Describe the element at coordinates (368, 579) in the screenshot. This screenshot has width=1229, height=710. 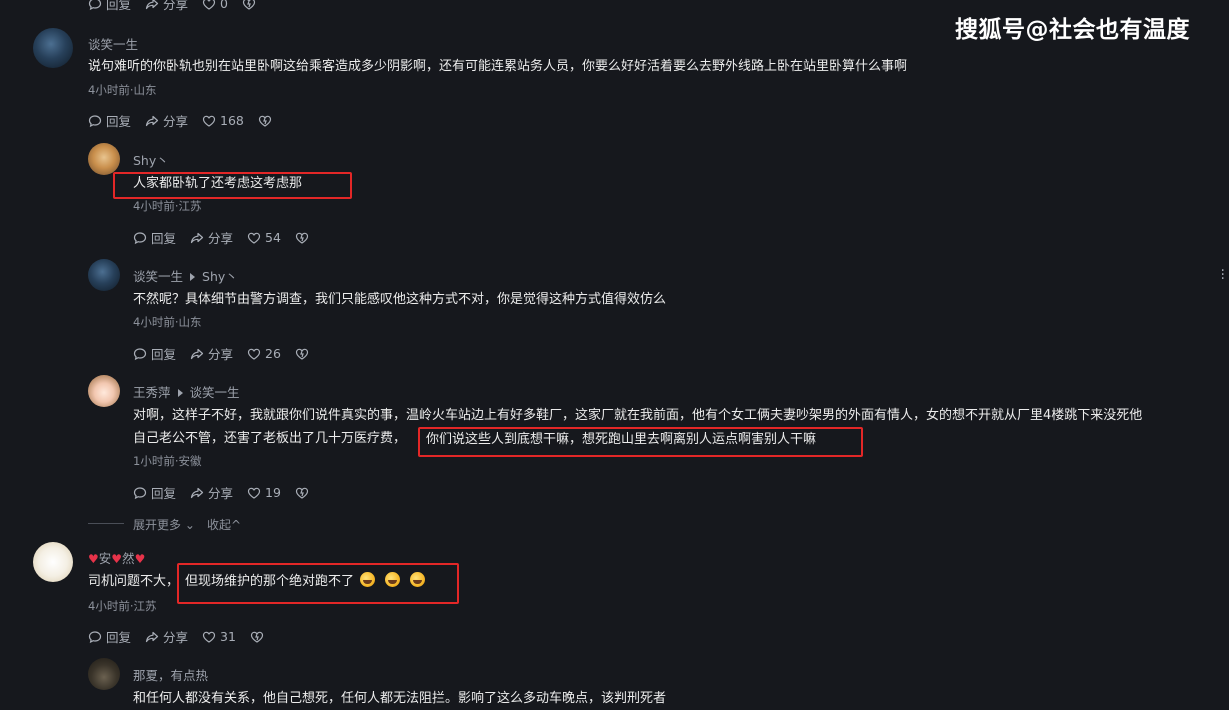
I see `laugh-emoji-icon` at that location.